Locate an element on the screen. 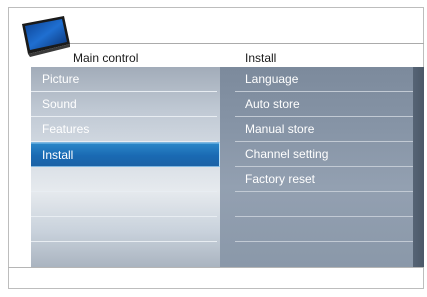  main-control-title: Main control is located at coordinates (106, 58).